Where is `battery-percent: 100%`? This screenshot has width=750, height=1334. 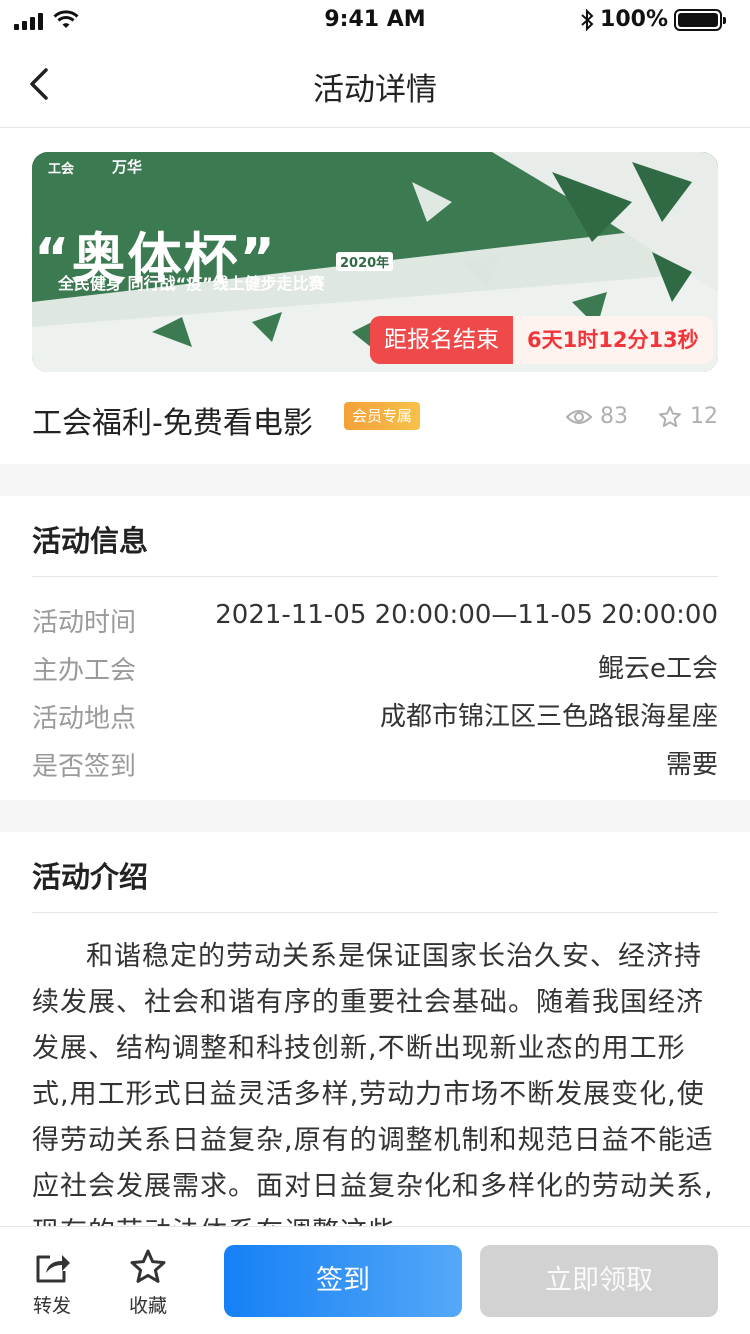 battery-percent: 100% is located at coordinates (634, 19).